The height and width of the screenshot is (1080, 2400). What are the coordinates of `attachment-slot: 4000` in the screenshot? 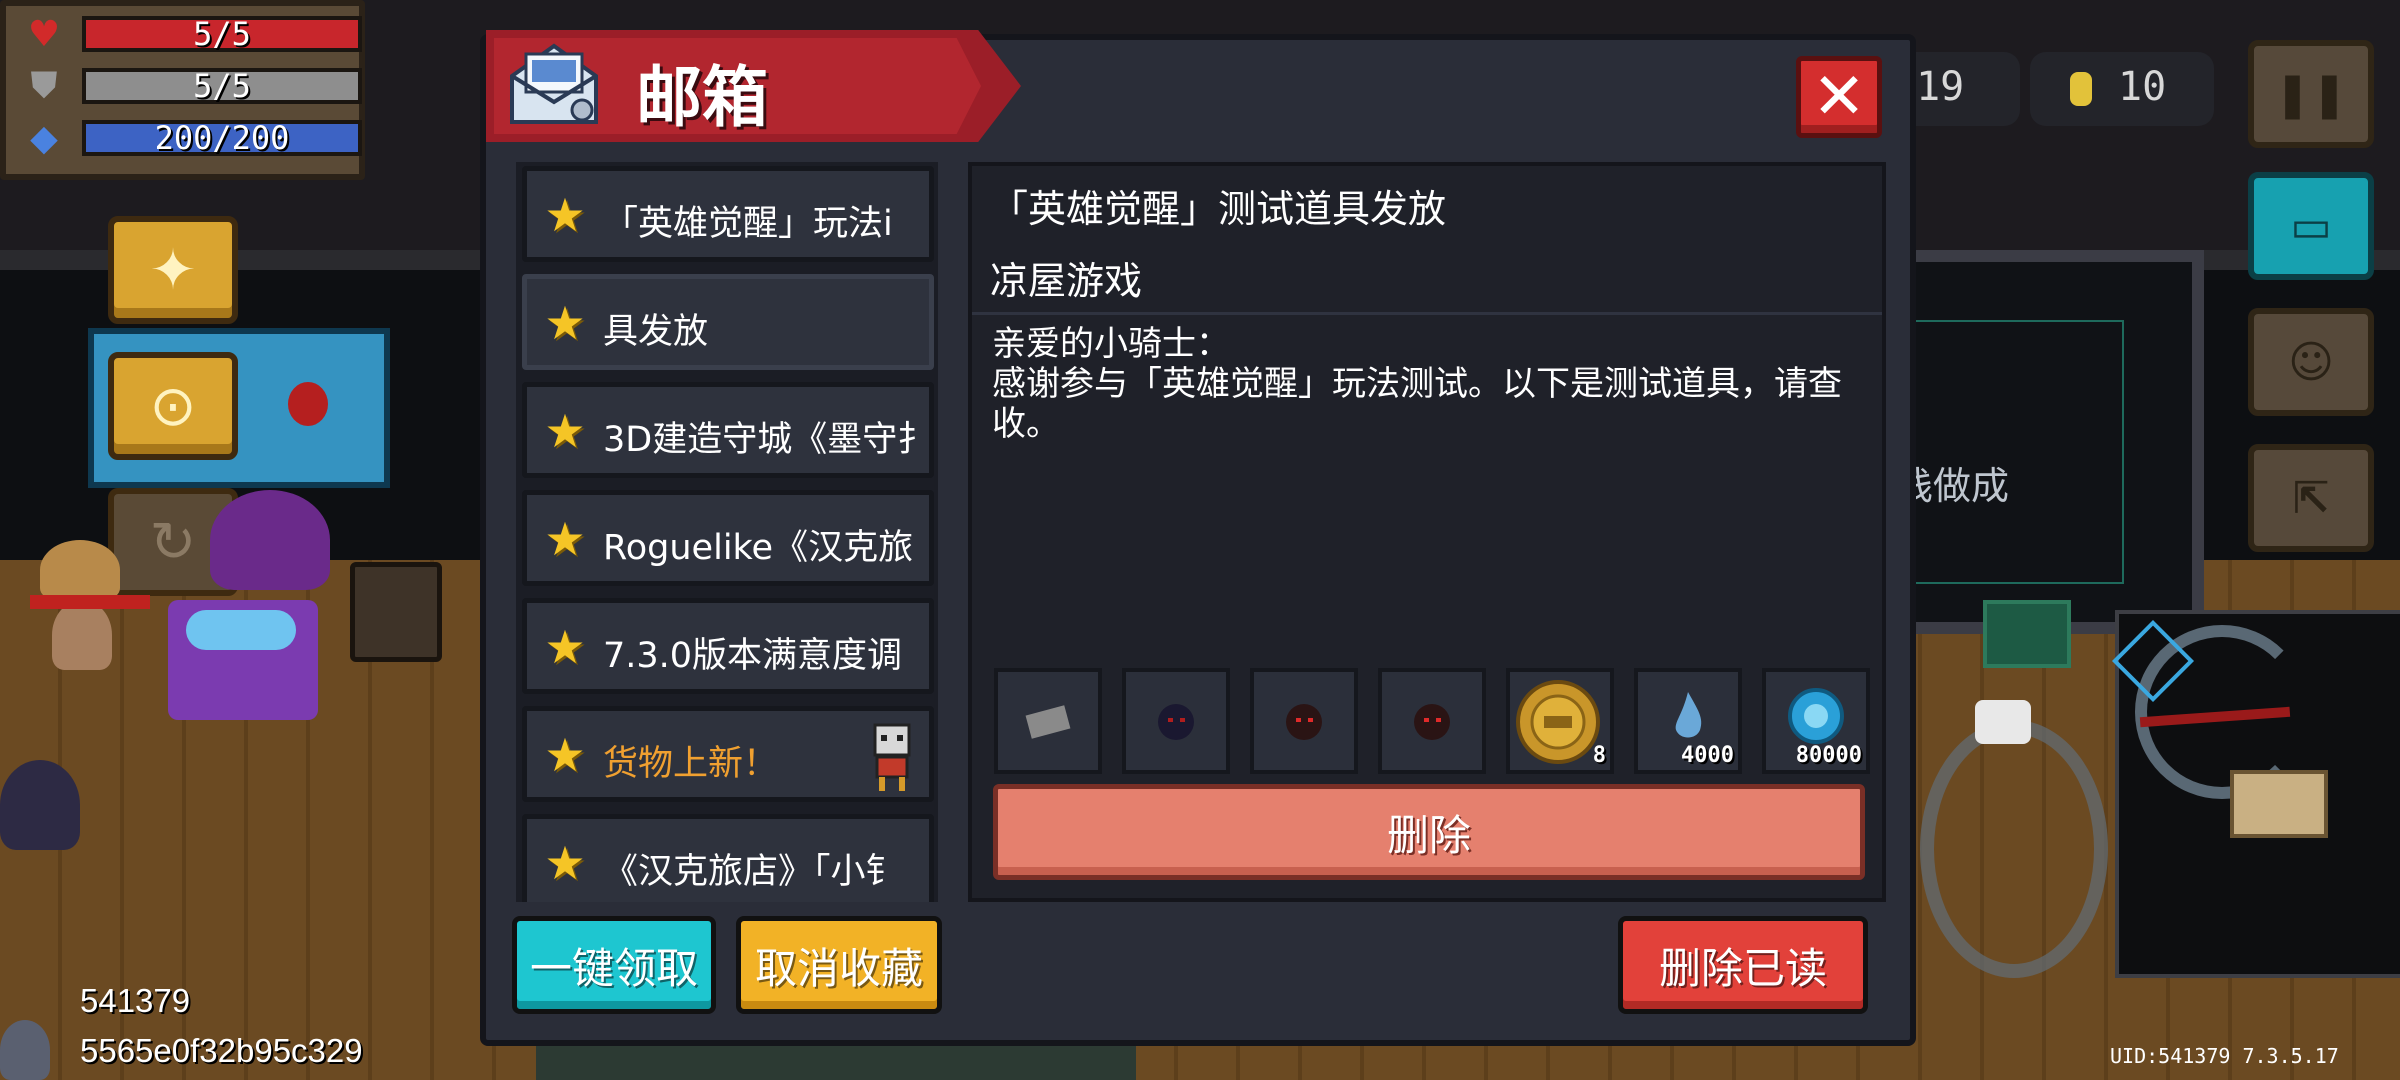 It's located at (1688, 721).